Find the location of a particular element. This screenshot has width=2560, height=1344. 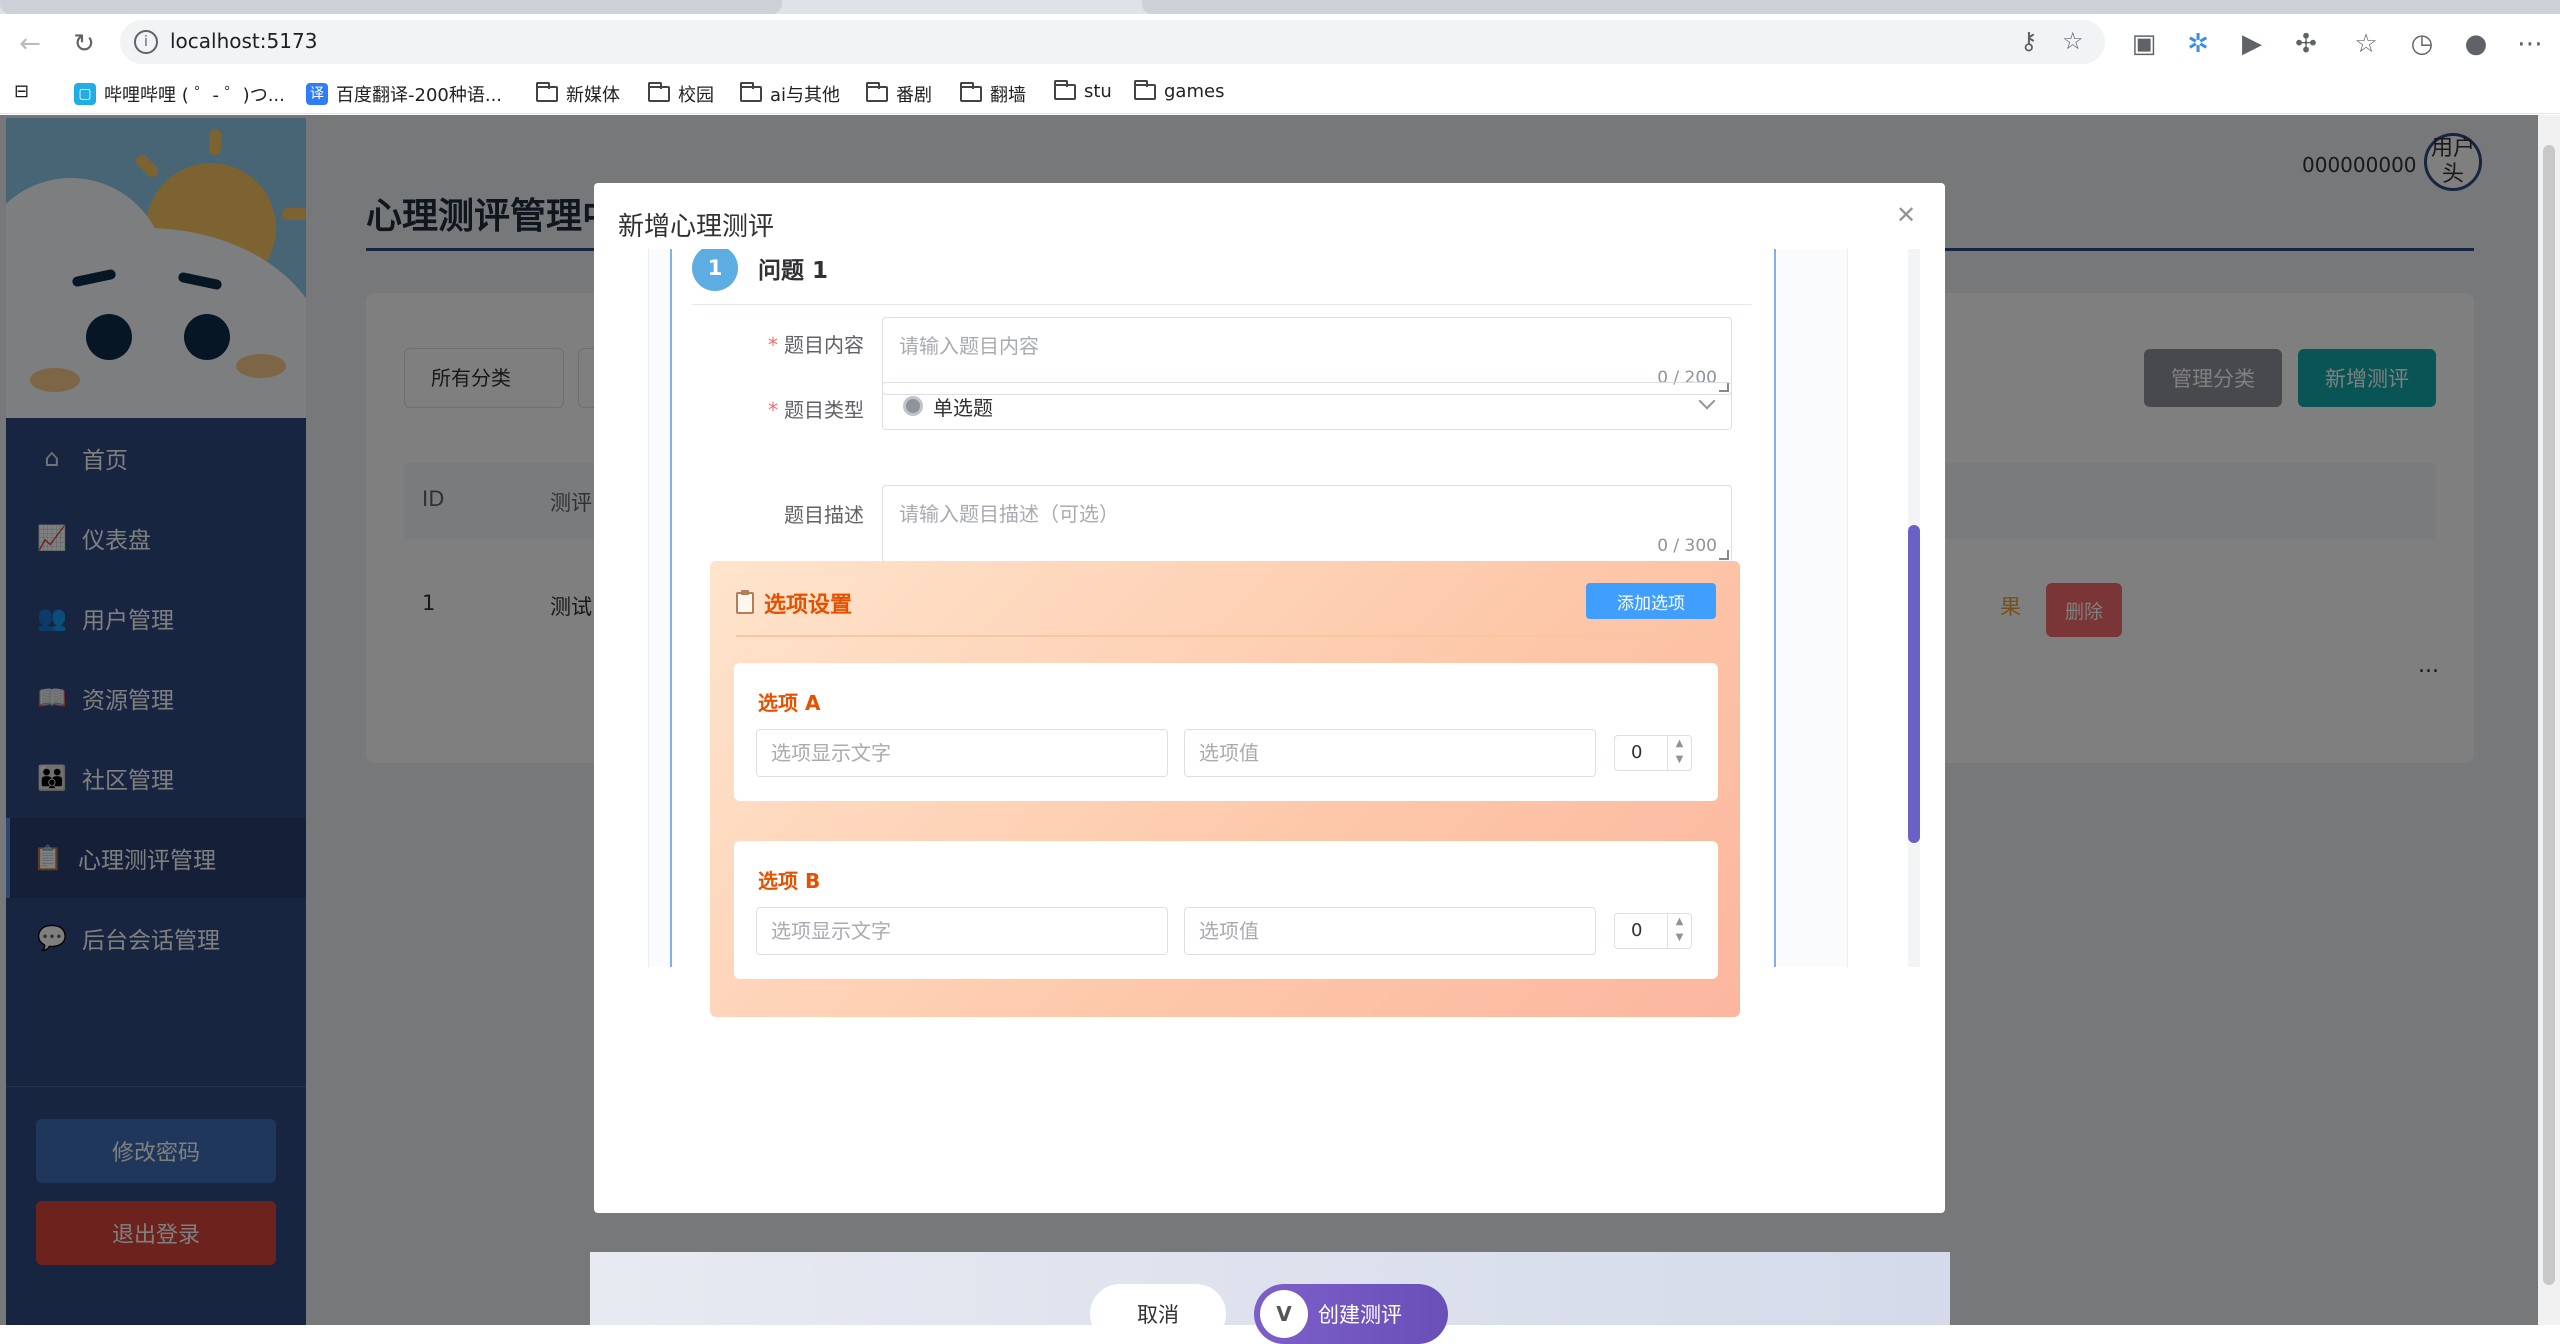

url-text: localhost:5173 is located at coordinates (244, 41).